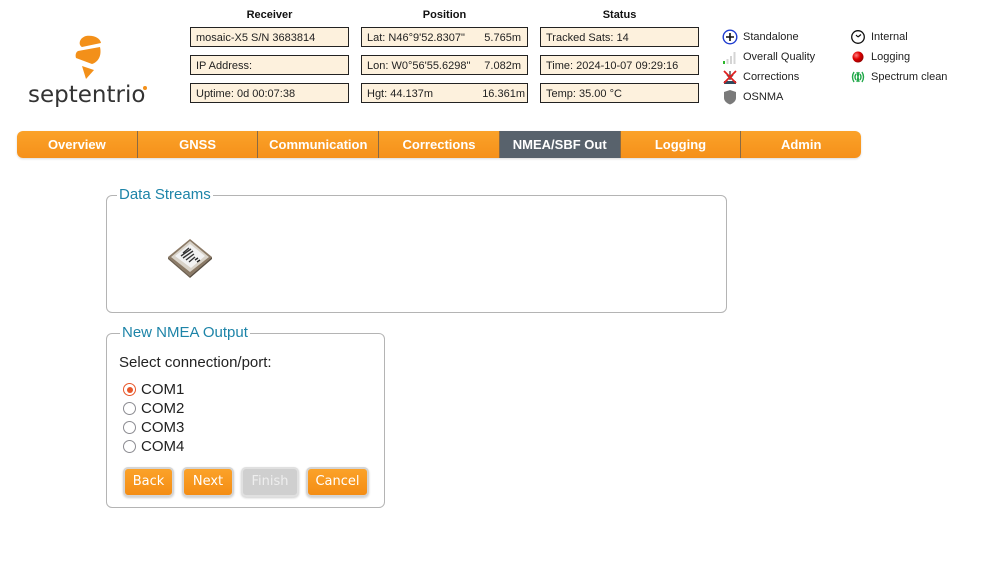 The height and width of the screenshot is (572, 989). I want to click on septentrio-logo: septentrio, so click(88, 74).